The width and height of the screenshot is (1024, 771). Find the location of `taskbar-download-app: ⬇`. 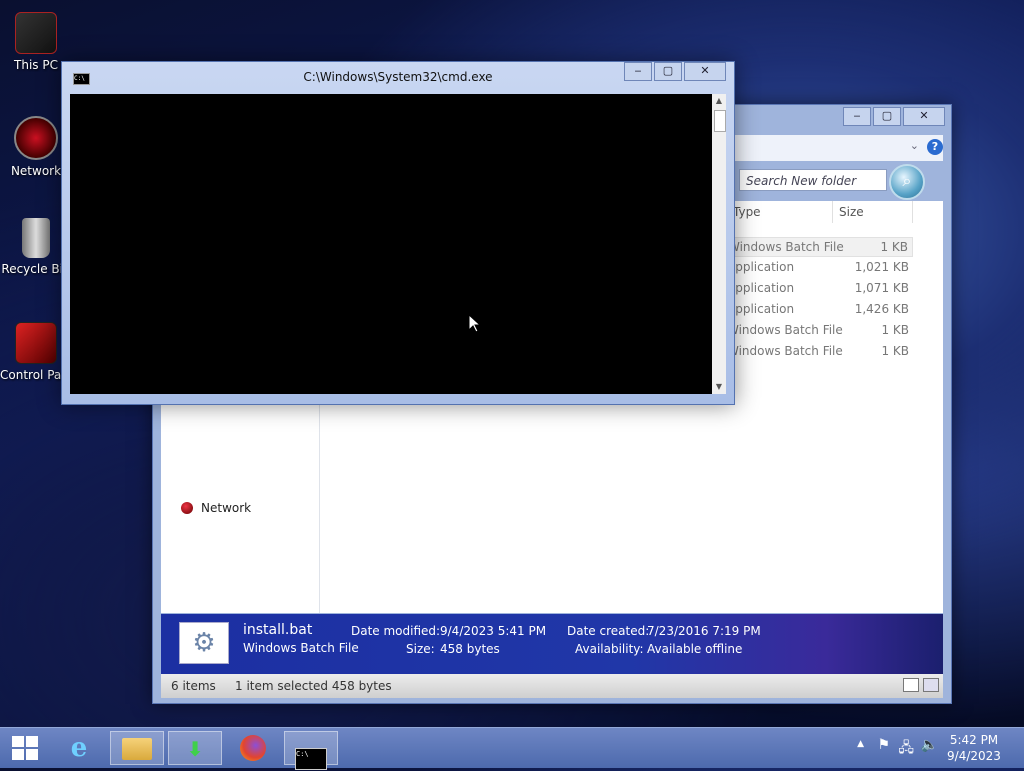

taskbar-download-app: ⬇ is located at coordinates (195, 748).